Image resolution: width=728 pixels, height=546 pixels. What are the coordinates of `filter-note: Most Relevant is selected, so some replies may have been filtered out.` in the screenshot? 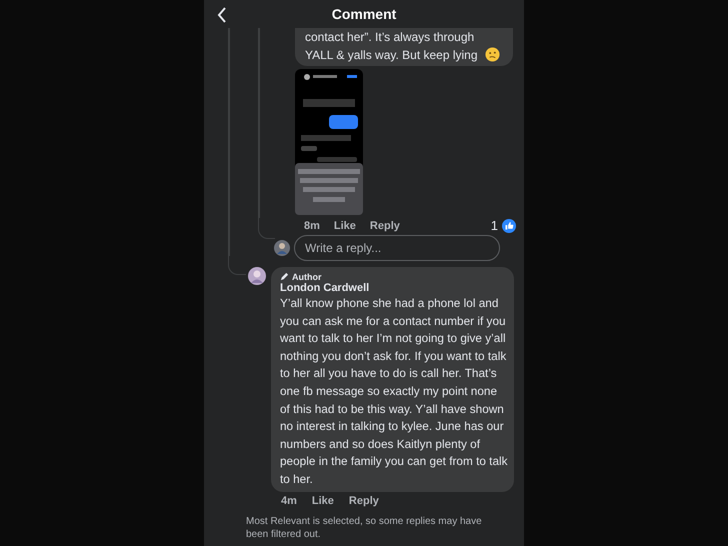 It's located at (364, 527).